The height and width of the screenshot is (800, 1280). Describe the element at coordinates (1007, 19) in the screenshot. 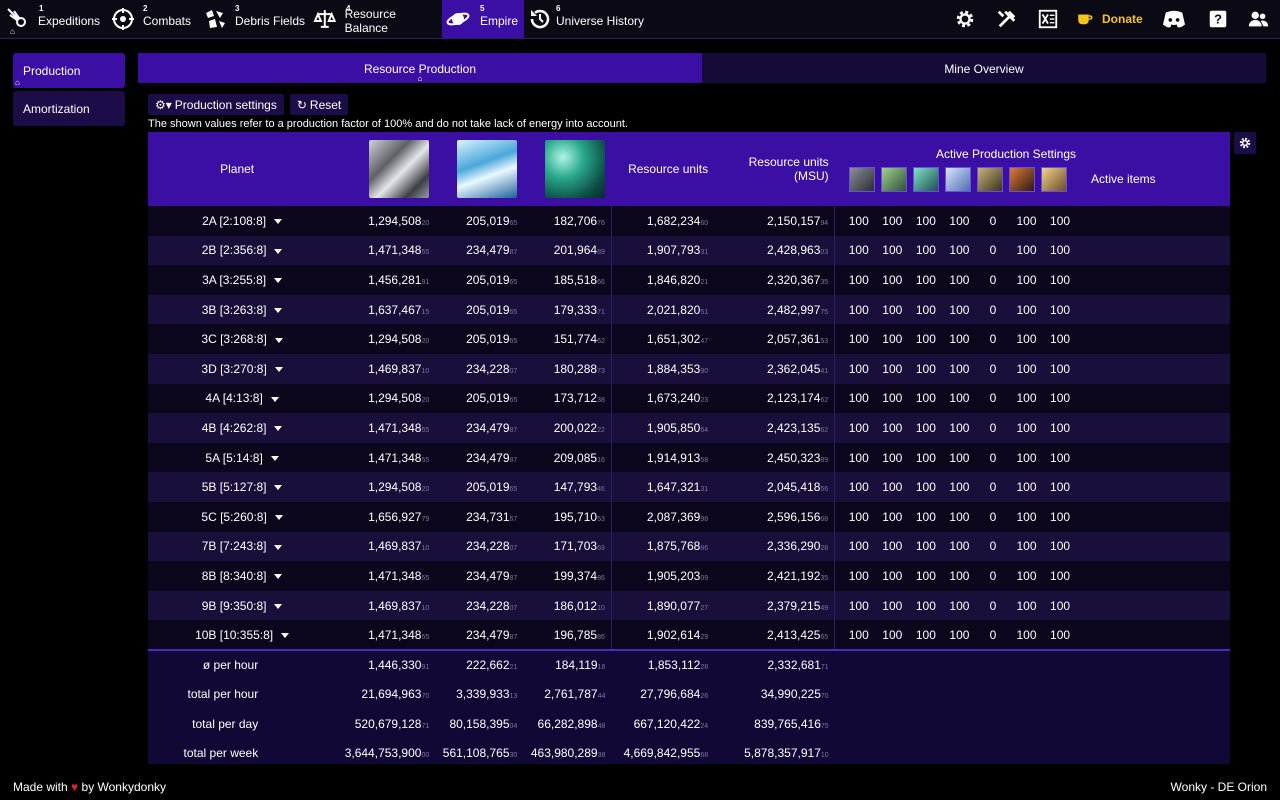

I see `tools-icon` at that location.